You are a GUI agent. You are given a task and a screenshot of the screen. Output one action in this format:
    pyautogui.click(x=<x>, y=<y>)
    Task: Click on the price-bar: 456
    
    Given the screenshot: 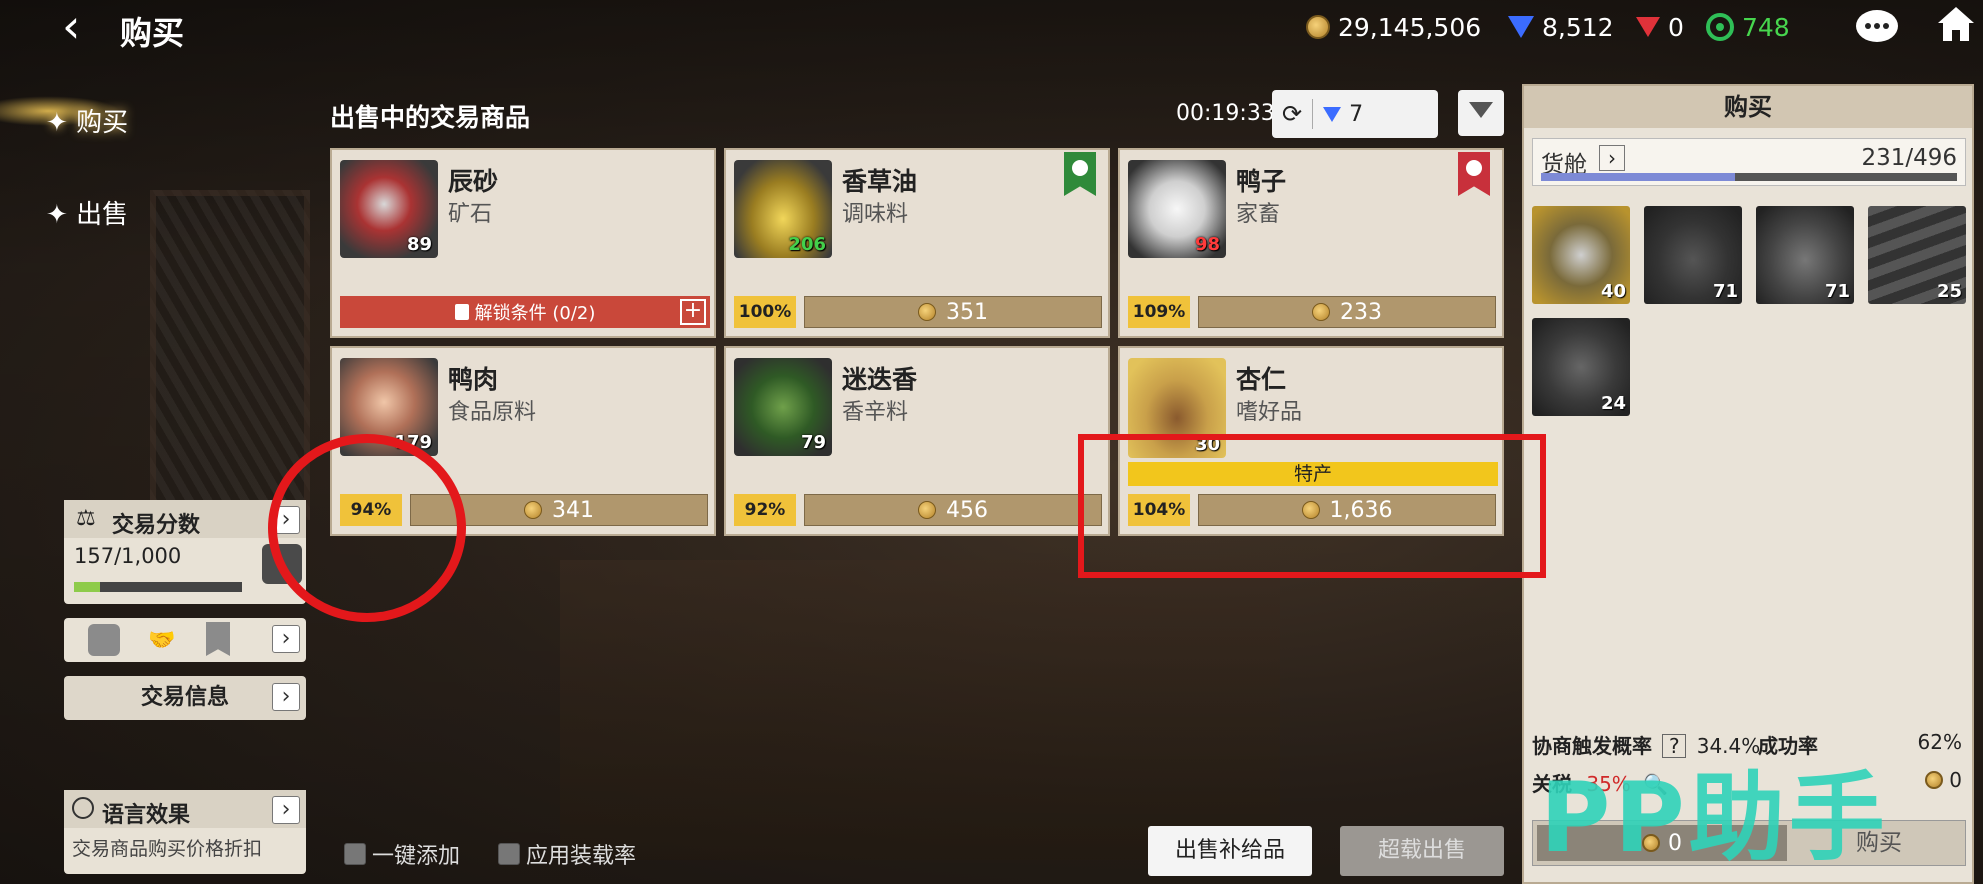 What is the action you would take?
    pyautogui.click(x=953, y=510)
    